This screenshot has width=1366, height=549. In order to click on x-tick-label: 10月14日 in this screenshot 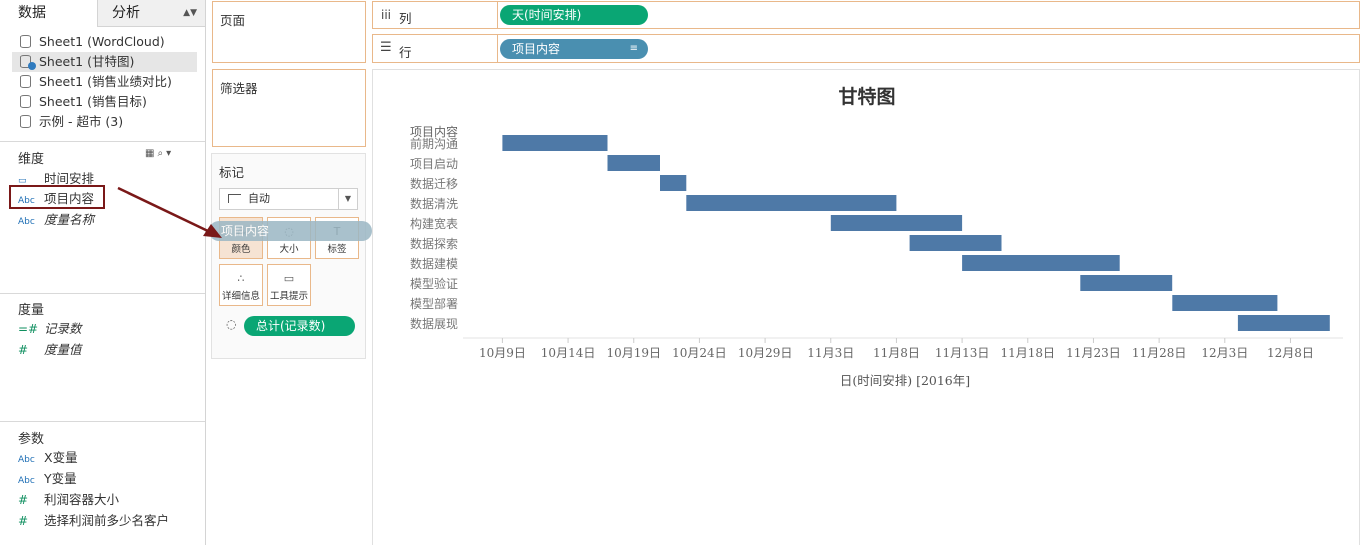, I will do `click(568, 353)`.